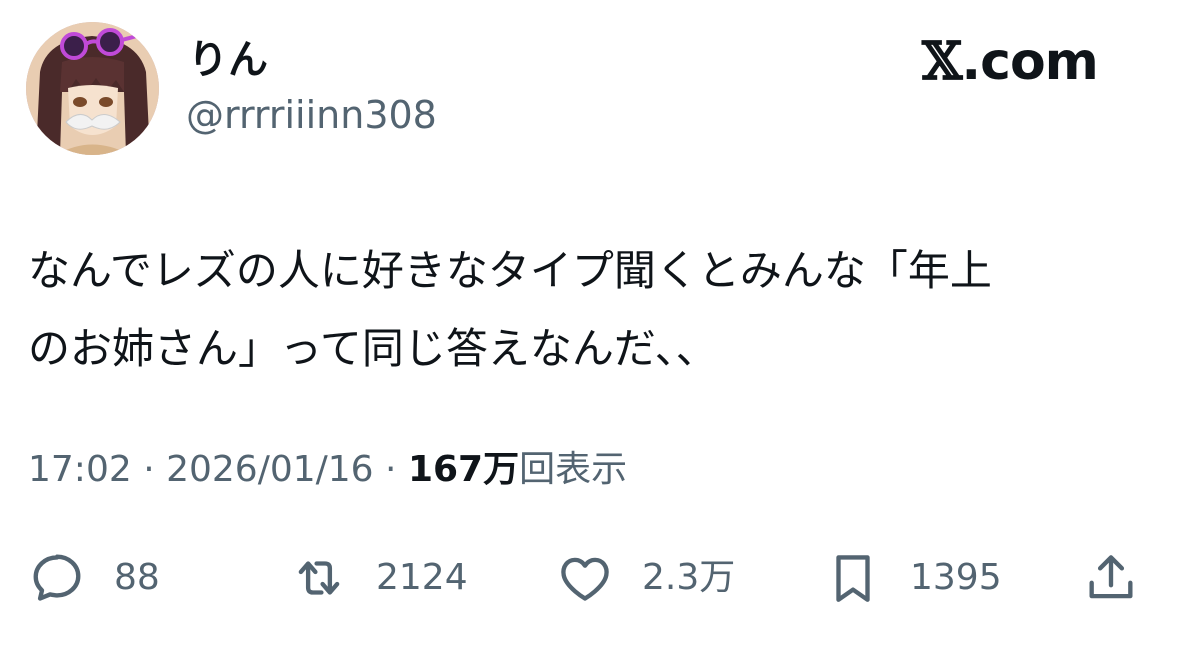  Describe the element at coordinates (94, 578) in the screenshot. I see `reply-button: 88` at that location.